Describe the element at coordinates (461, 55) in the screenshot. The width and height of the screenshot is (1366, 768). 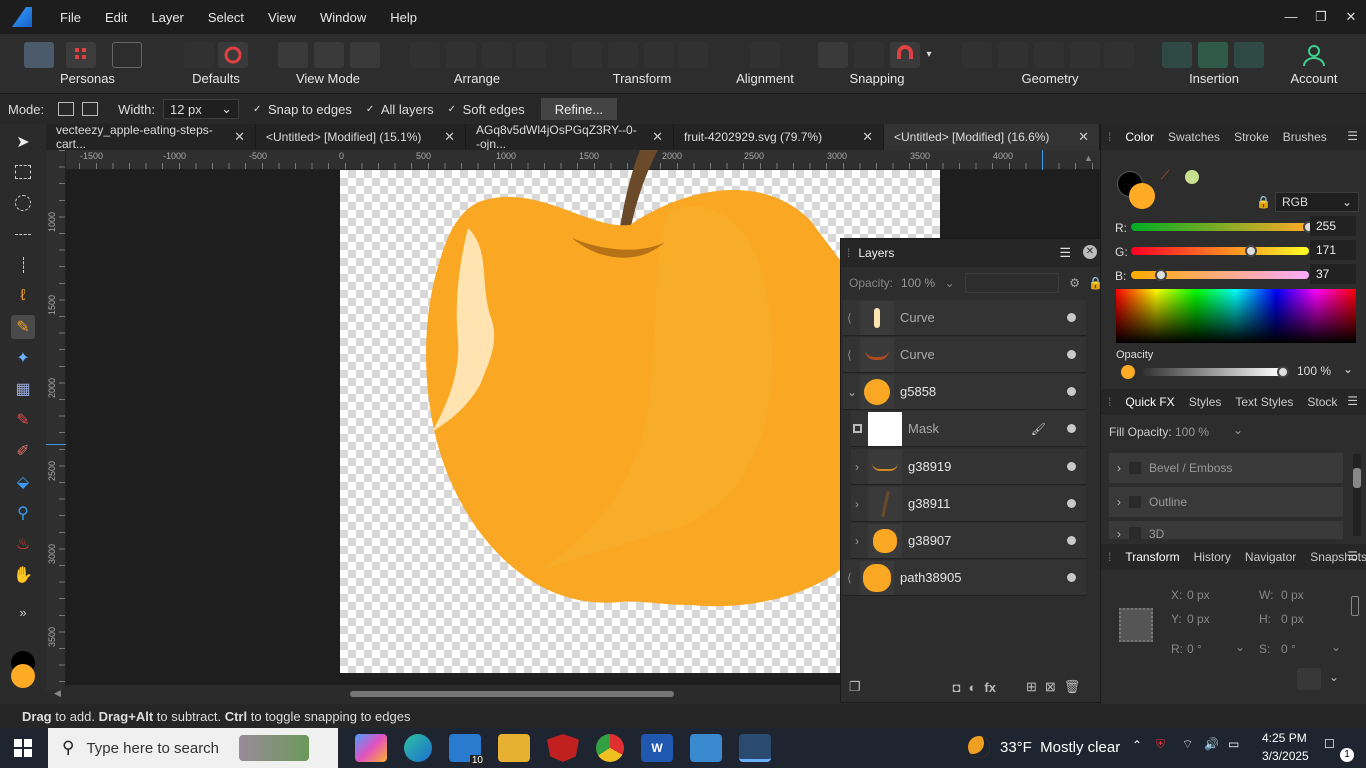
I see `arrange-backward-icon` at that location.